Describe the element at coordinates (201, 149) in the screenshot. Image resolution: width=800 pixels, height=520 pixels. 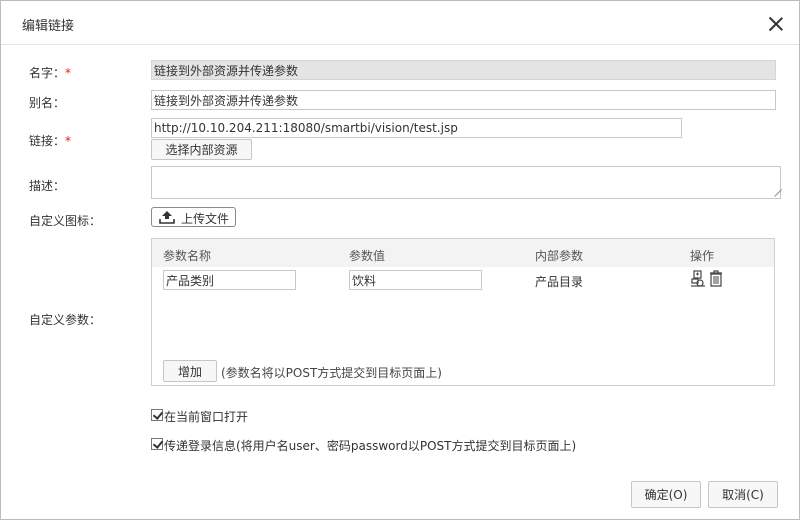
I see `choose-internal-resource-button: 选择内部资源` at that location.